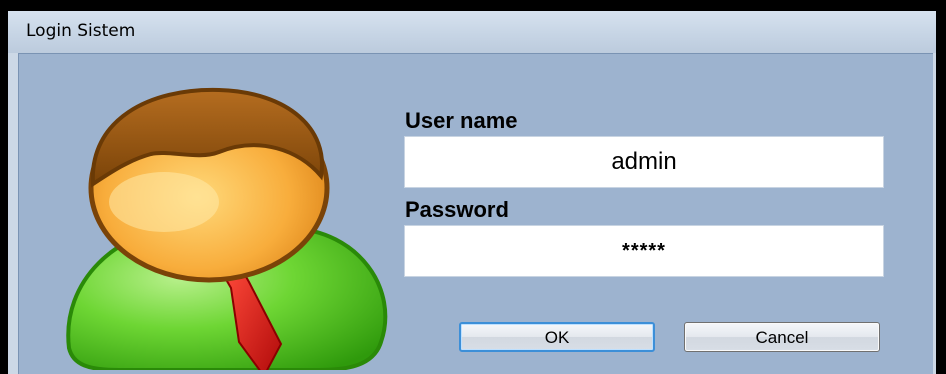  I want to click on title-bar: Login Sistem, so click(472, 32).